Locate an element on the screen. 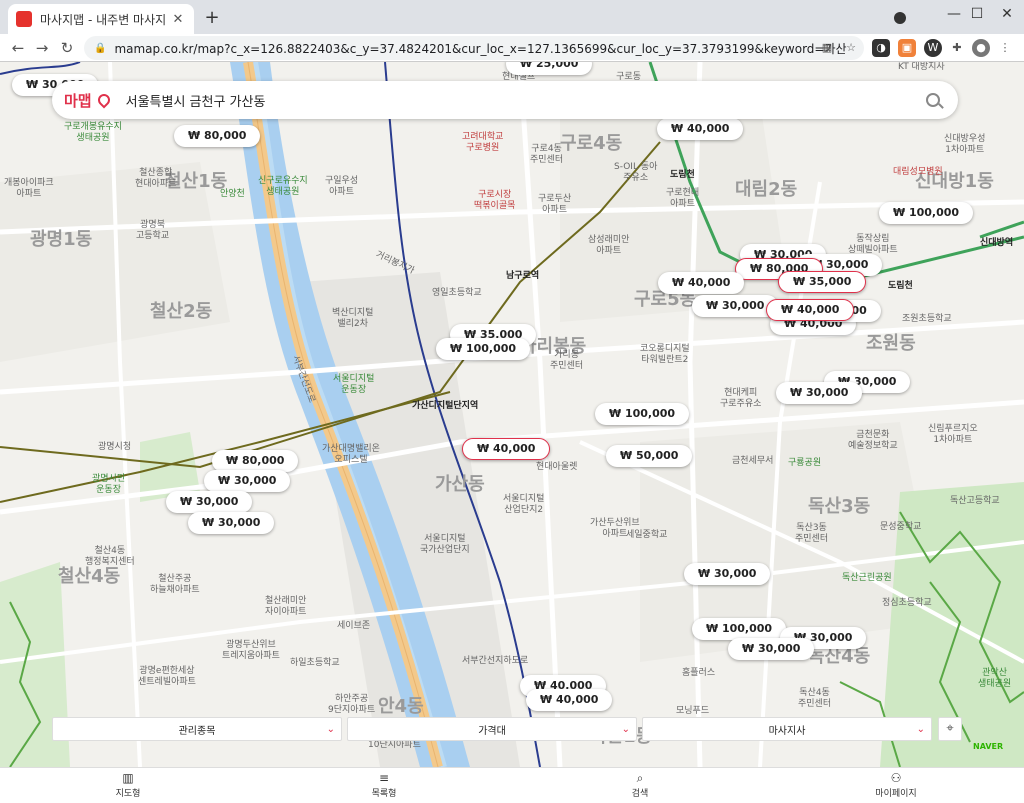 This screenshot has width=1024, height=803. nav-label: 지도형 is located at coordinates (128, 794).